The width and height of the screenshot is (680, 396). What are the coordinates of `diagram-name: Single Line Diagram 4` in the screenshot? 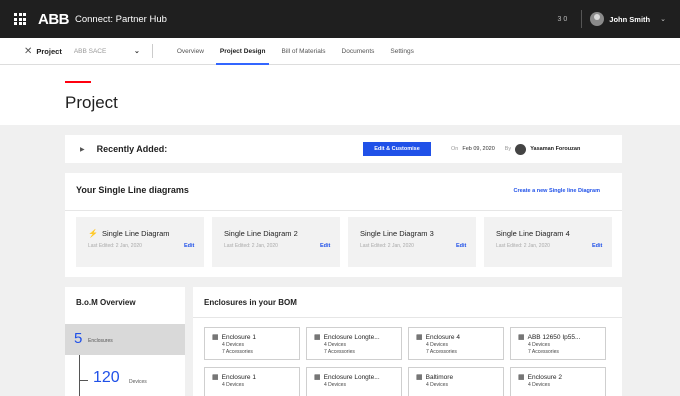 It's located at (533, 233).